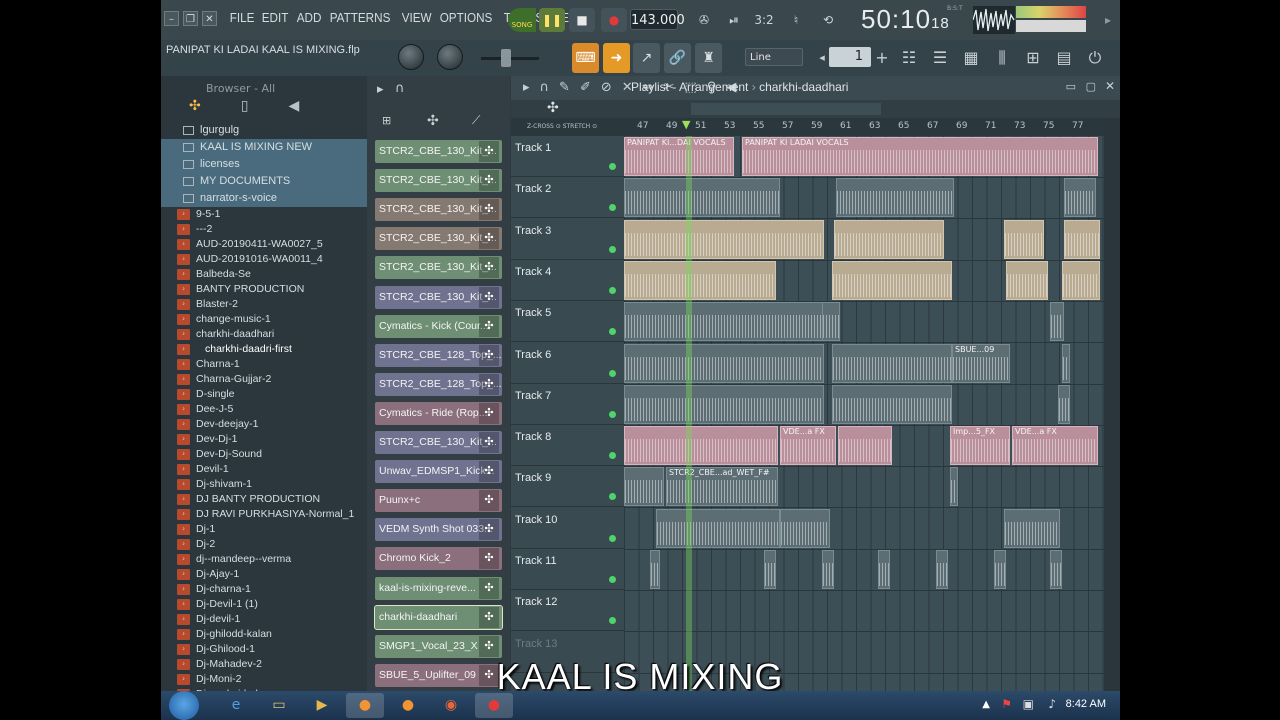  What do you see at coordinates (567, 198) in the screenshot?
I see `track-header: Track 2` at bounding box center [567, 198].